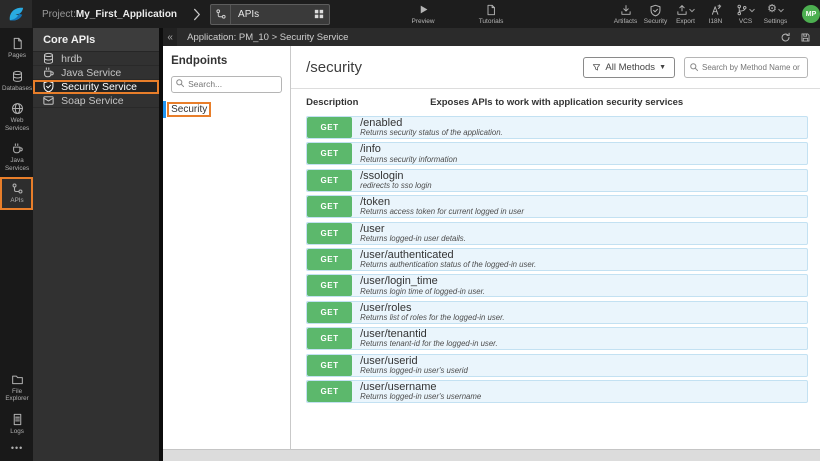 The image size is (820, 461). Describe the element at coordinates (189, 109) in the screenshot. I see `endpoint-nav-item-label: Security` at that location.